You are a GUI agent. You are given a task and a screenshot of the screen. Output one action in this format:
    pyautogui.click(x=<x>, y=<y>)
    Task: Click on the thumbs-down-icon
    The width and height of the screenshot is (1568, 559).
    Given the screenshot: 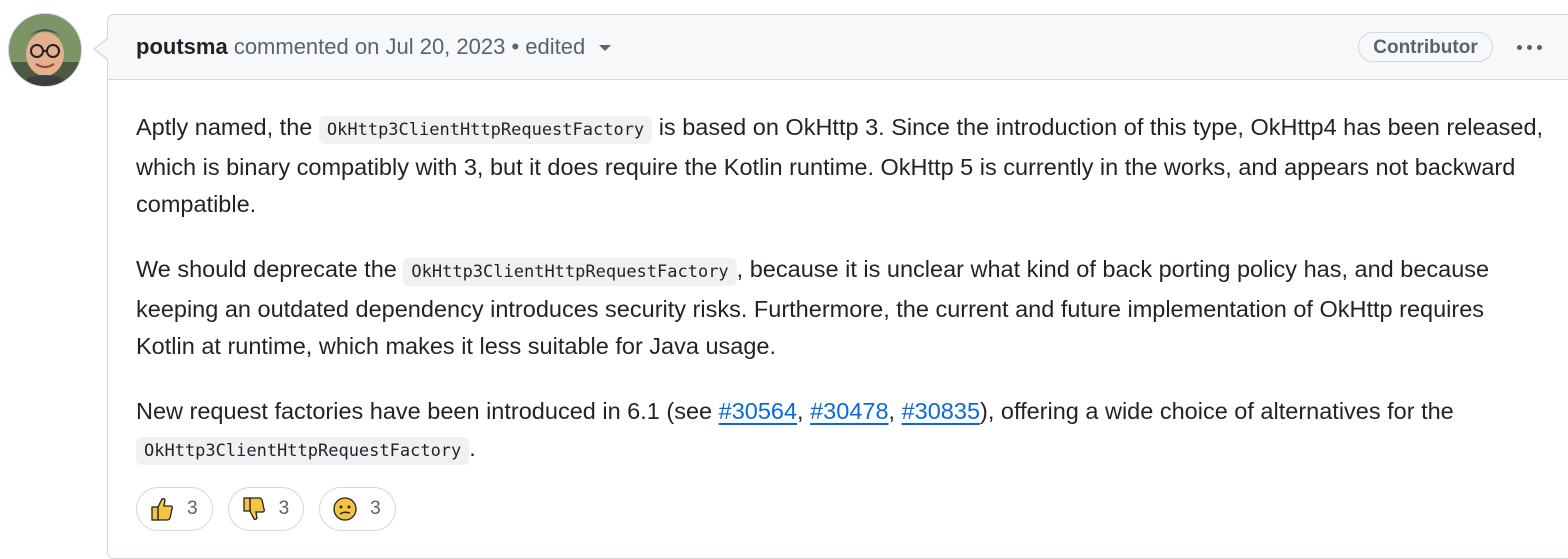 What is the action you would take?
    pyautogui.click(x=253, y=508)
    